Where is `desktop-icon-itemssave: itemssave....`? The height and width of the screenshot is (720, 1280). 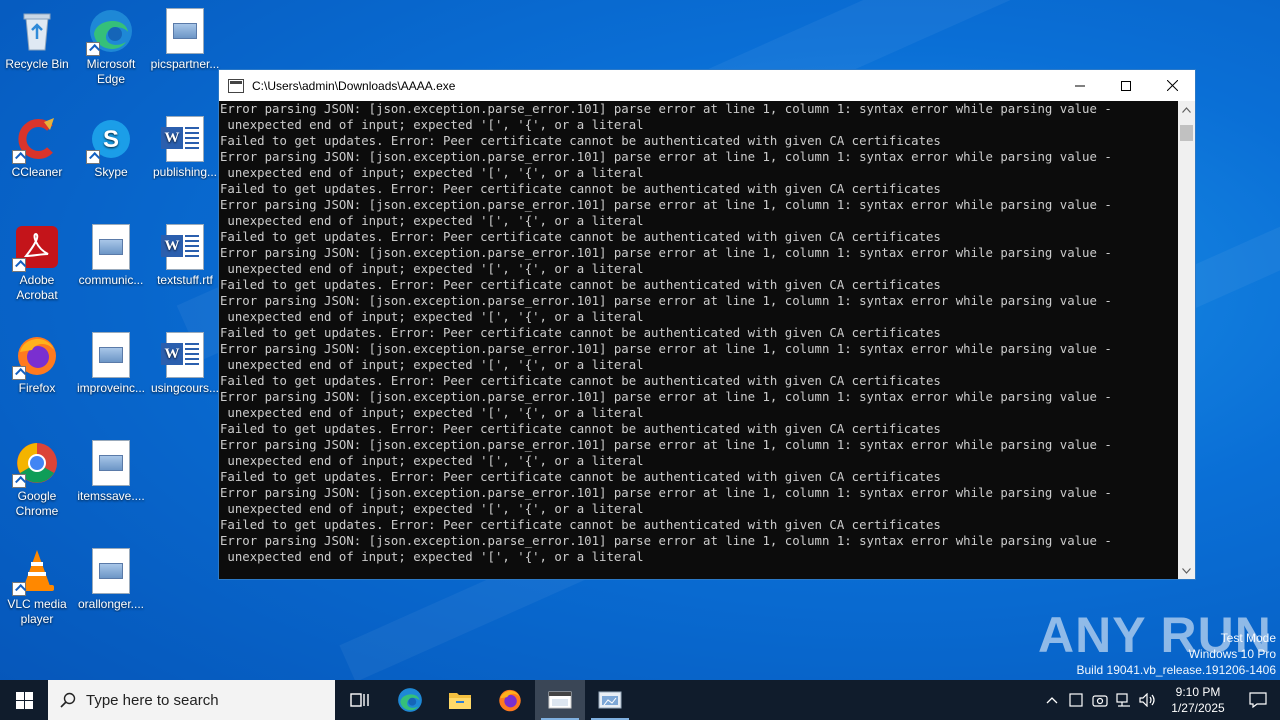
desktop-icon-itemssave: itemssave.... is located at coordinates (111, 472).